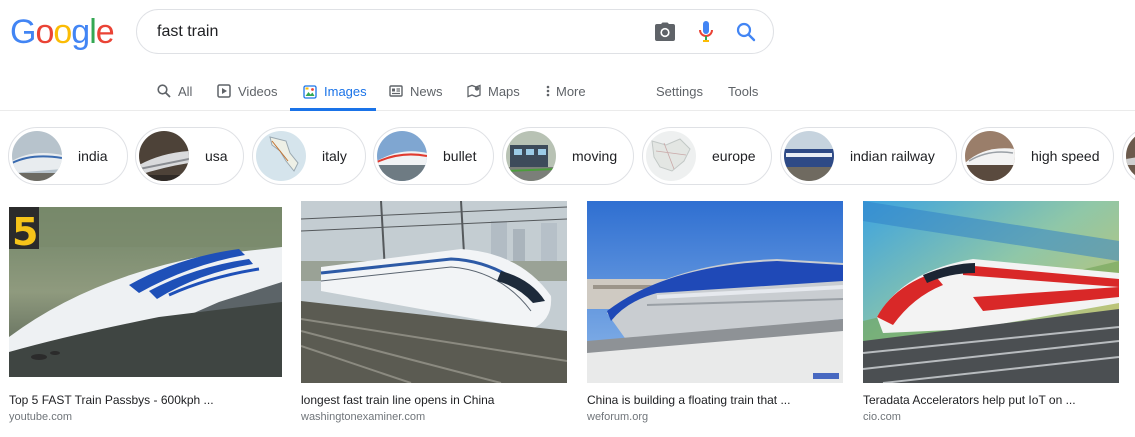  What do you see at coordinates (68, 156) in the screenshot?
I see `chip-india: india` at bounding box center [68, 156].